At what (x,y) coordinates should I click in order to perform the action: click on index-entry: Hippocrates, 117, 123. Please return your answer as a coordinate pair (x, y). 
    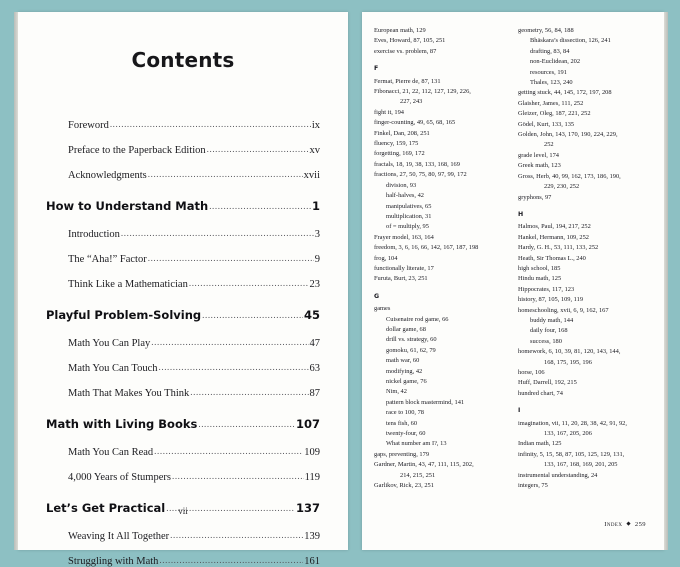
    Looking at the image, I should click on (585, 290).